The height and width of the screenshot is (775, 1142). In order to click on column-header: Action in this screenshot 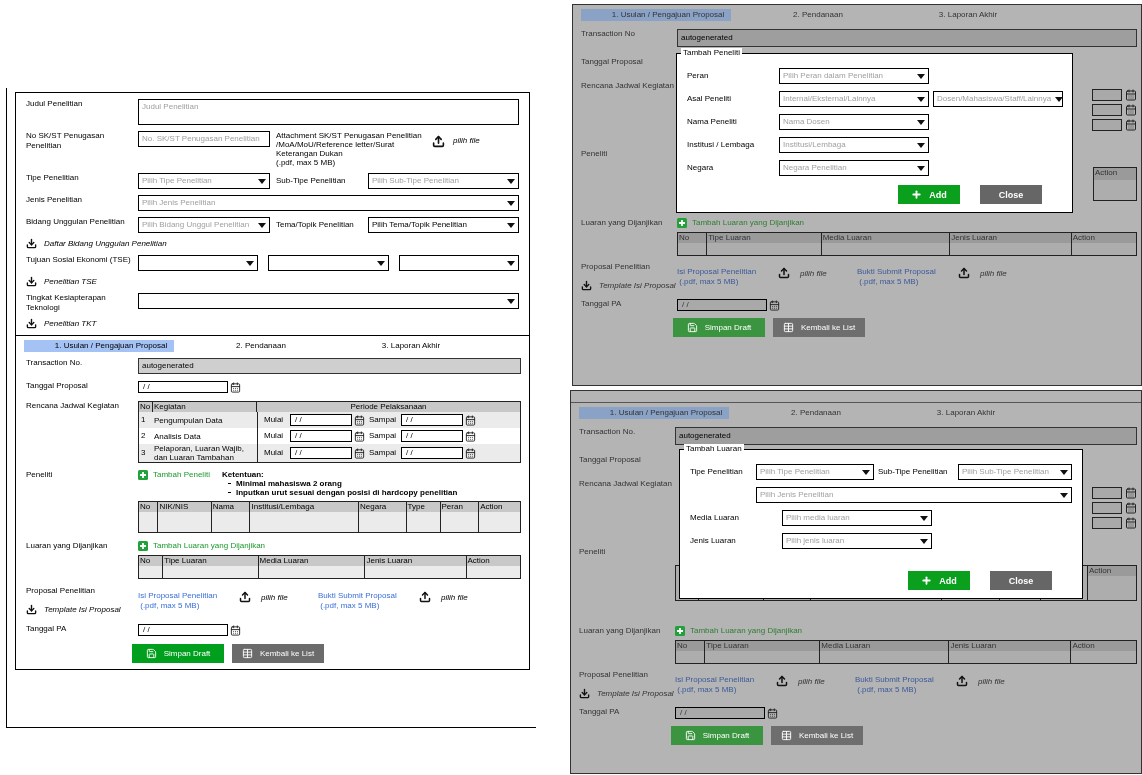, I will do `click(499, 507)`.